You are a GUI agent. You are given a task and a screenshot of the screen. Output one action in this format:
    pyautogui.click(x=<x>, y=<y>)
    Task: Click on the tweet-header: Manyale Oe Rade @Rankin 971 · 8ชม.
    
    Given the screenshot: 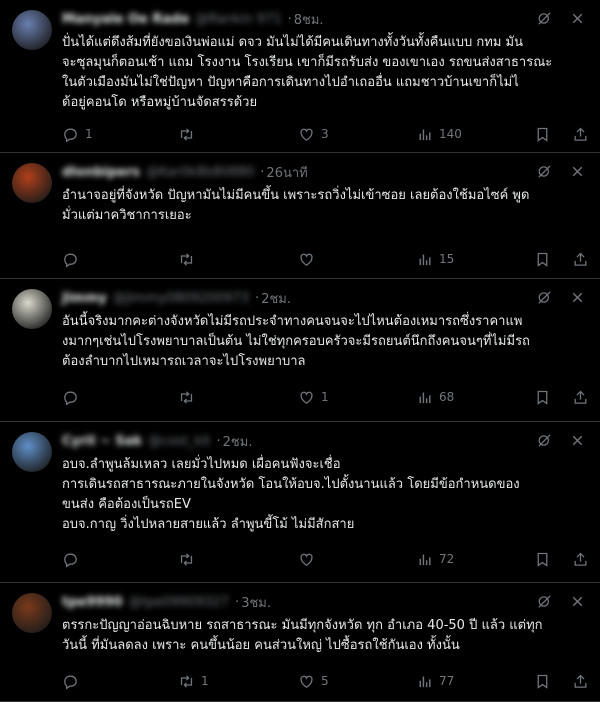 What is the action you would take?
    pyautogui.click(x=323, y=19)
    